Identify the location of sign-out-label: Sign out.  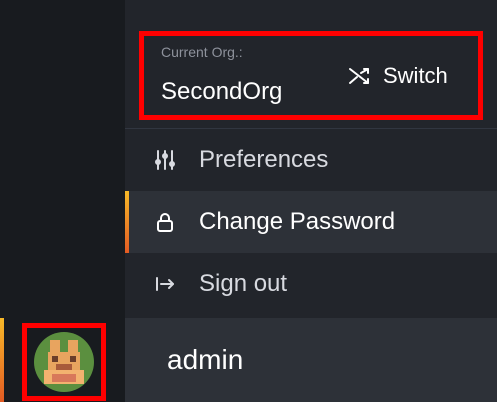
(243, 283).